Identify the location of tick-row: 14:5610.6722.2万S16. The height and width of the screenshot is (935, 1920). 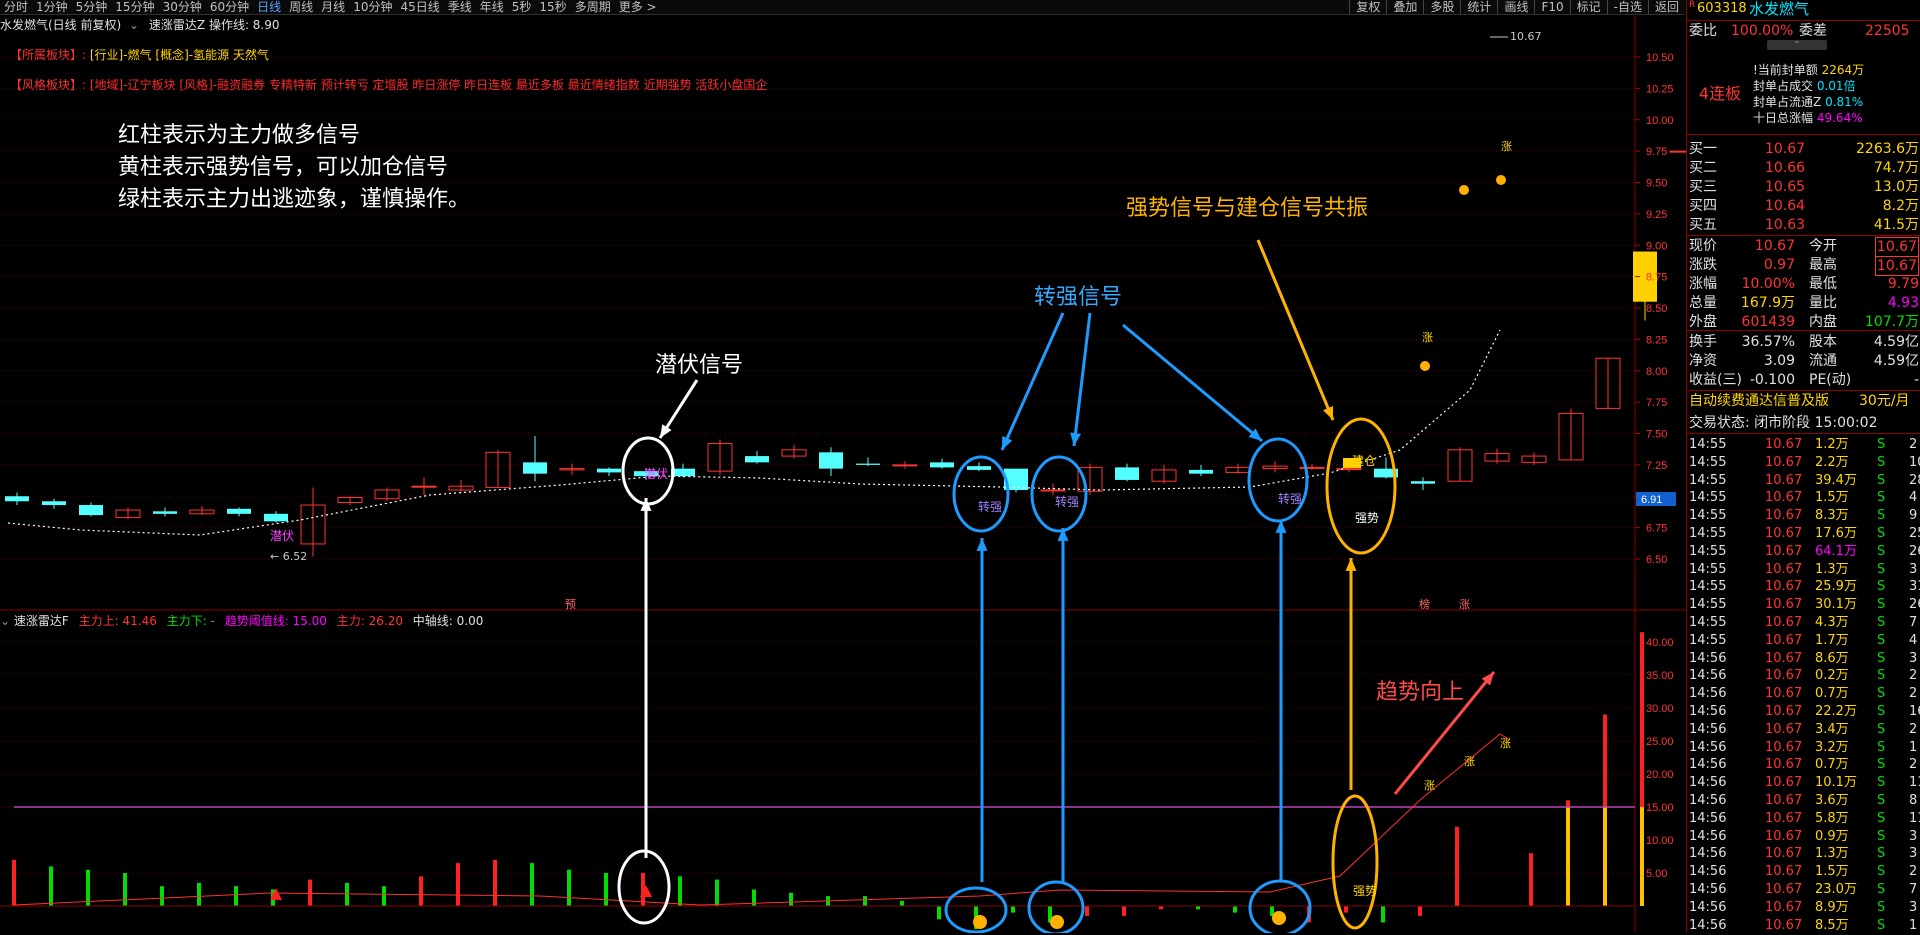
(1804, 711).